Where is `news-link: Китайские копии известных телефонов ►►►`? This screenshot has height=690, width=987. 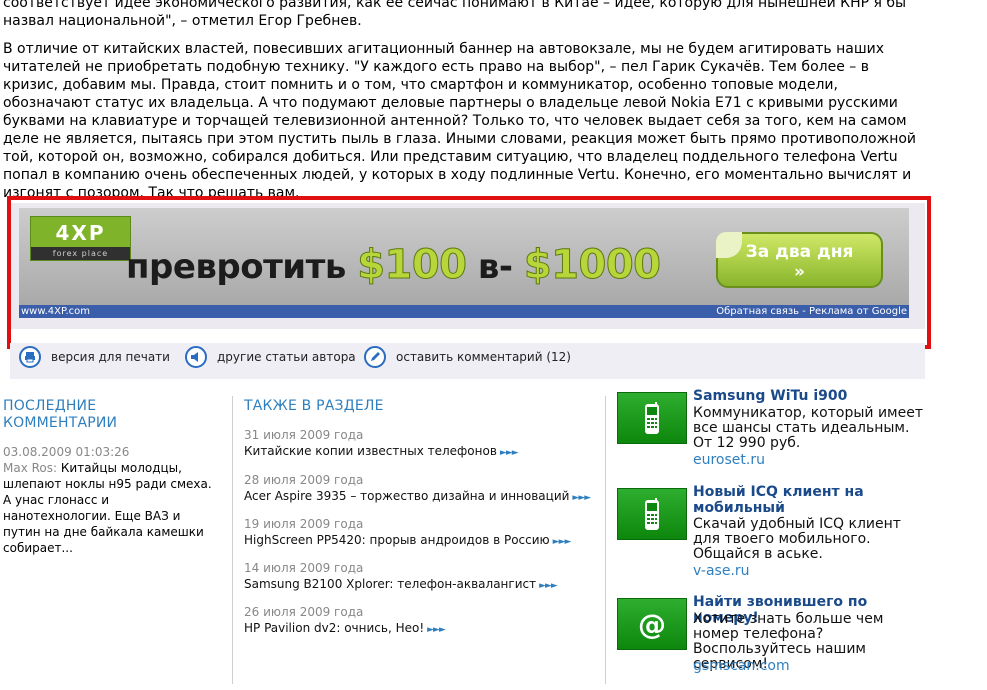
news-link: Китайские копии известных телефонов ►►► is located at coordinates (419, 452).